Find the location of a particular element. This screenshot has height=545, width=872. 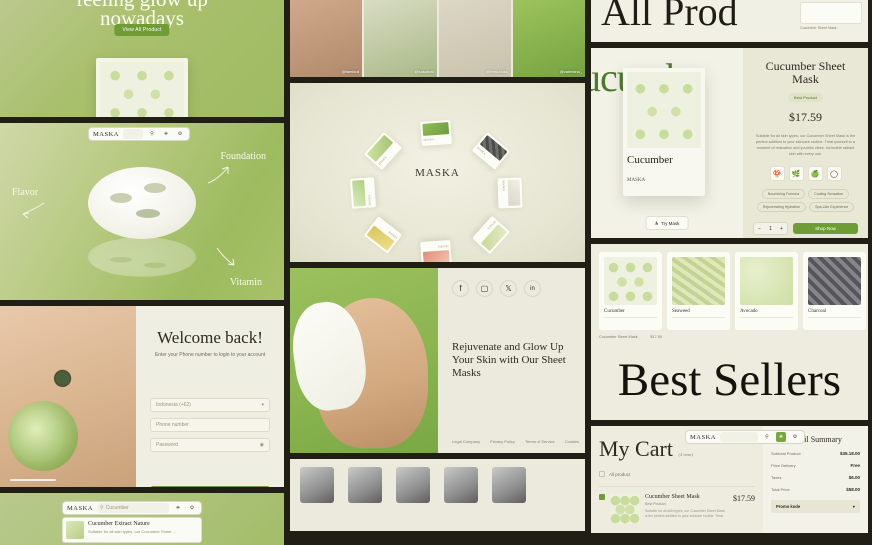

product-meta-price: $17.59 is located at coordinates (656, 337).